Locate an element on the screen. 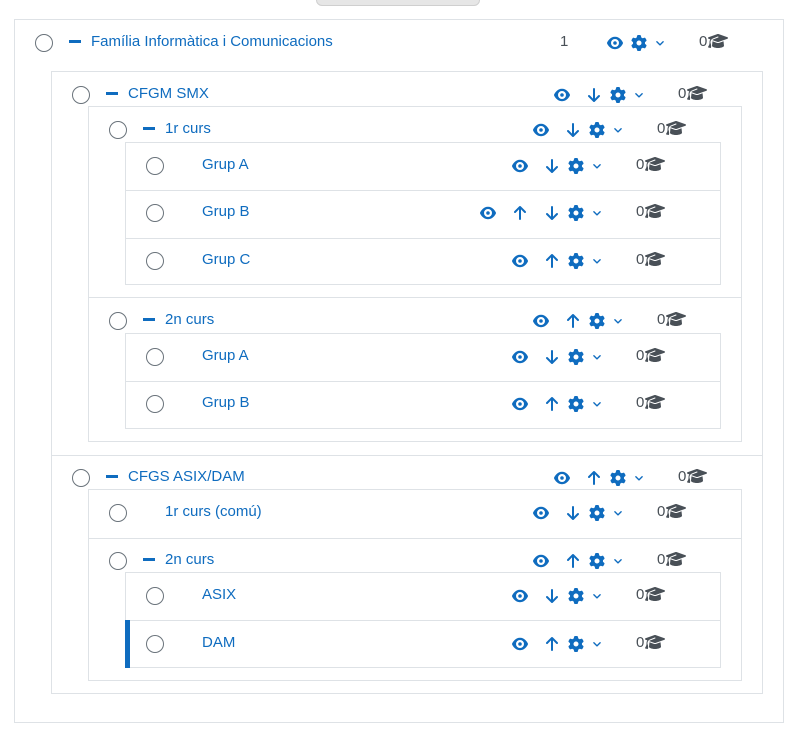  category-name-asix: CFGS ASIX/DAM is located at coordinates (186, 477).